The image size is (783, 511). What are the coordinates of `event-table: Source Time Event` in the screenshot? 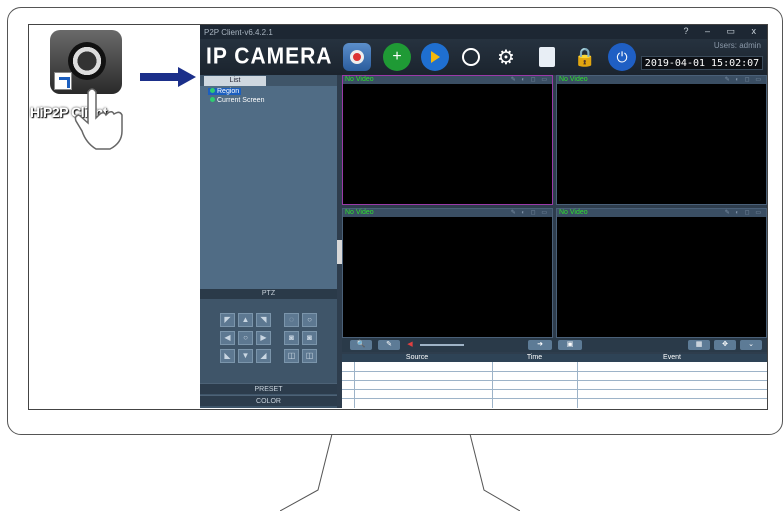 It's located at (554, 381).